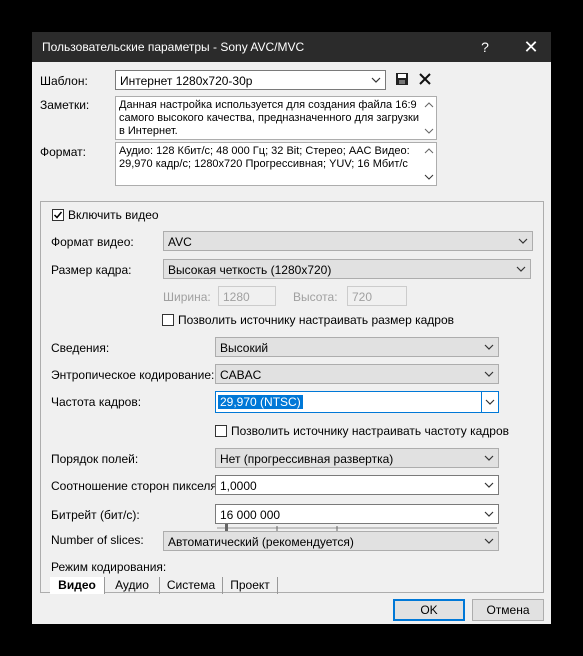 This screenshot has width=583, height=656. What do you see at coordinates (80, 348) in the screenshot?
I see `profile-label: Сведения:` at bounding box center [80, 348].